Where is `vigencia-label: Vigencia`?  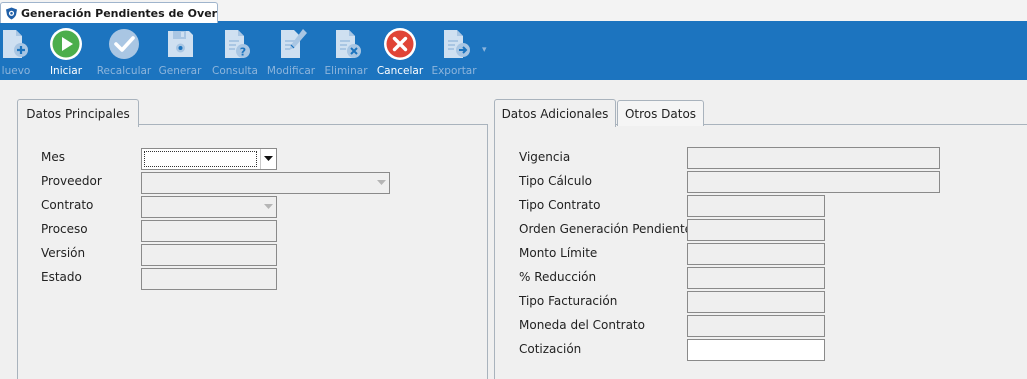 vigencia-label: Vigencia is located at coordinates (545, 157).